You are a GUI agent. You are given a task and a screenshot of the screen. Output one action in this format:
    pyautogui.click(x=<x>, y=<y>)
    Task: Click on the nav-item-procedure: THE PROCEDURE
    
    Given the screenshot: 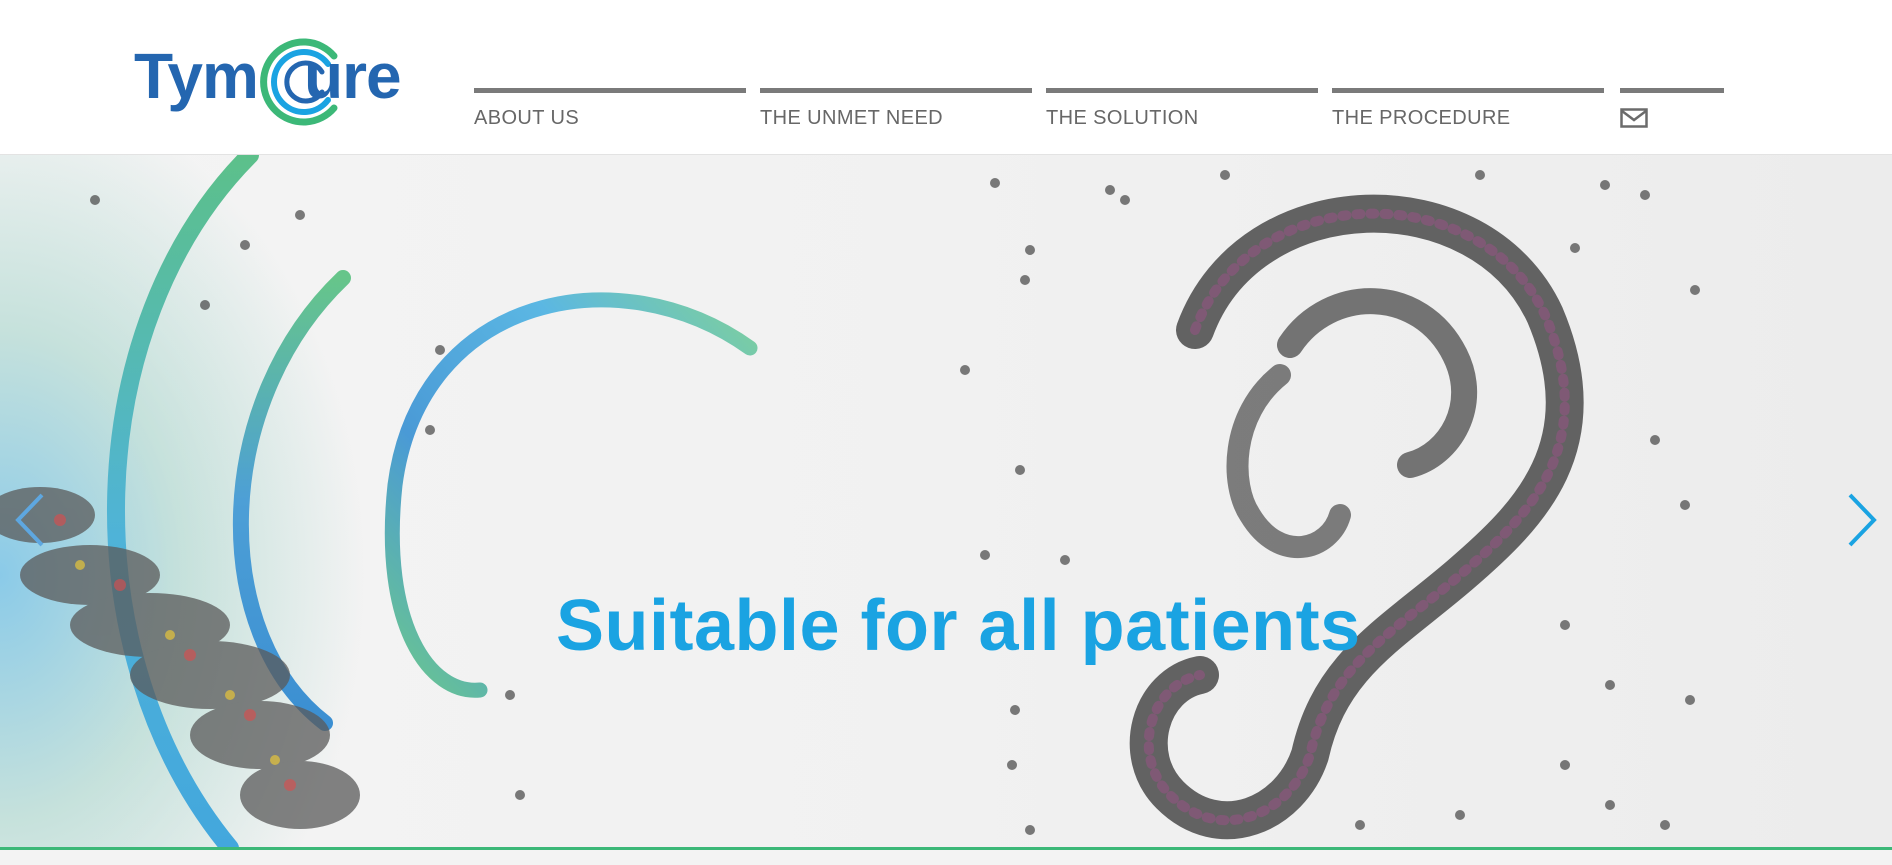 What is the action you would take?
    pyautogui.click(x=1468, y=114)
    